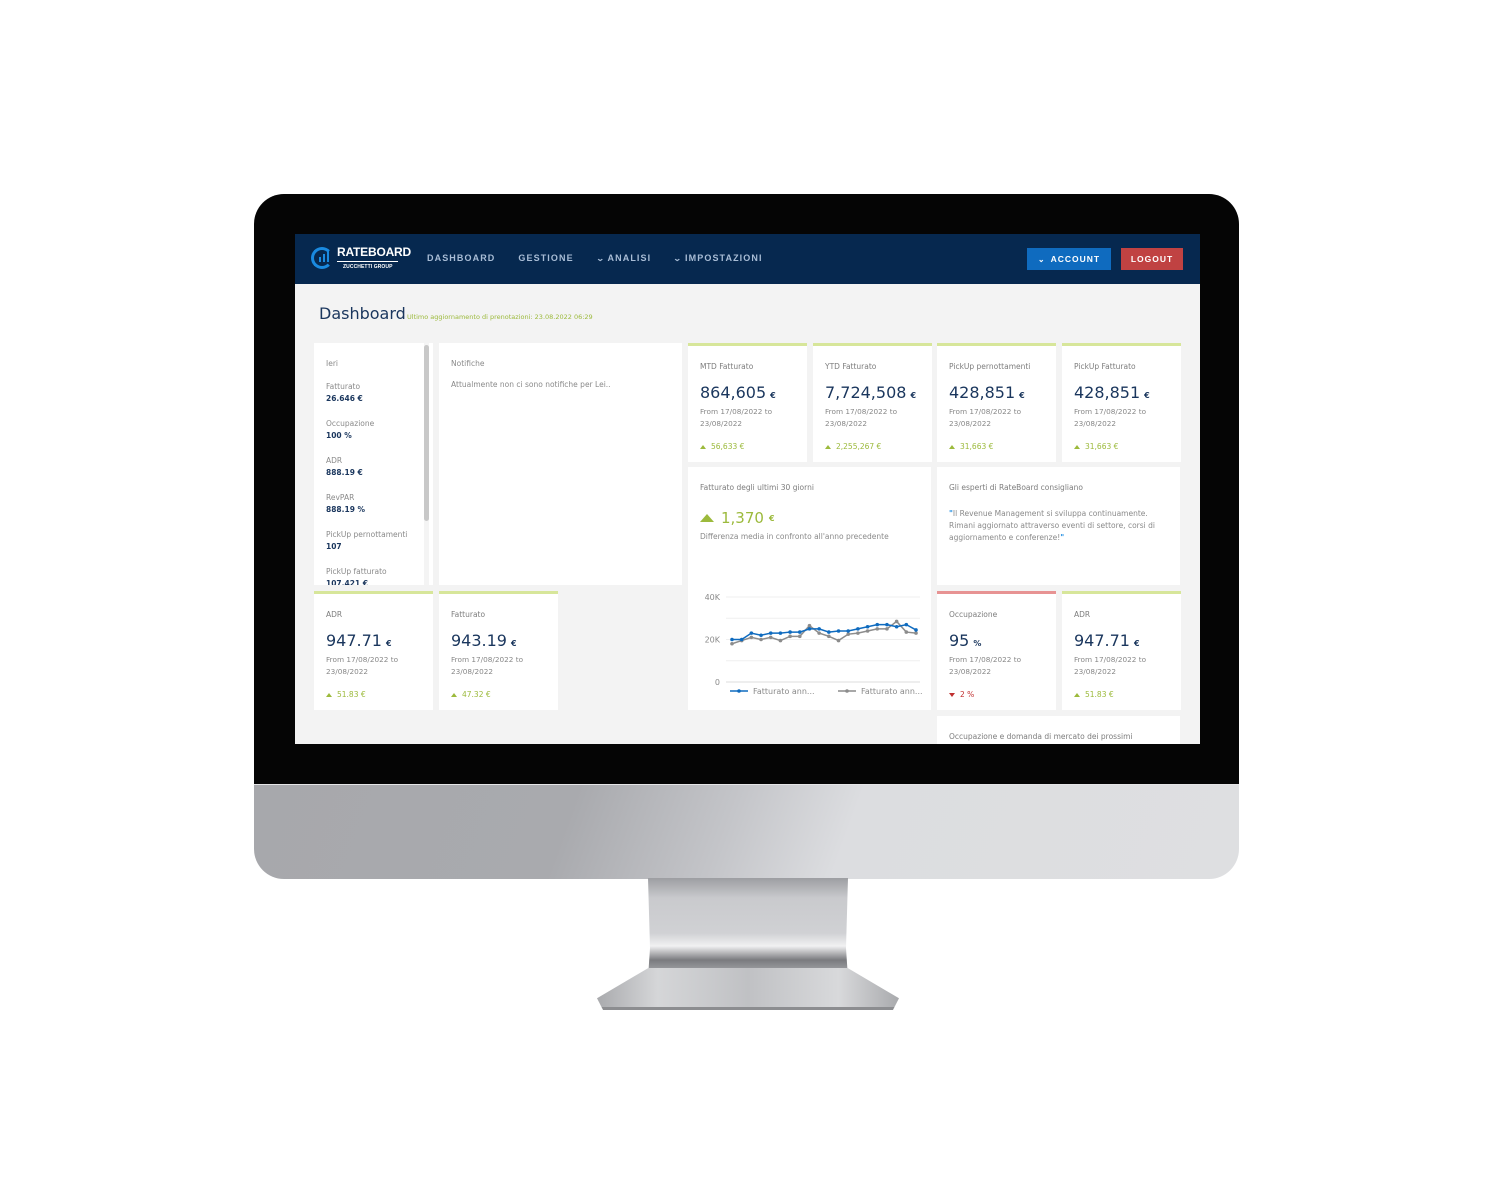  I want to click on revenue-30-unit: €, so click(771, 518).